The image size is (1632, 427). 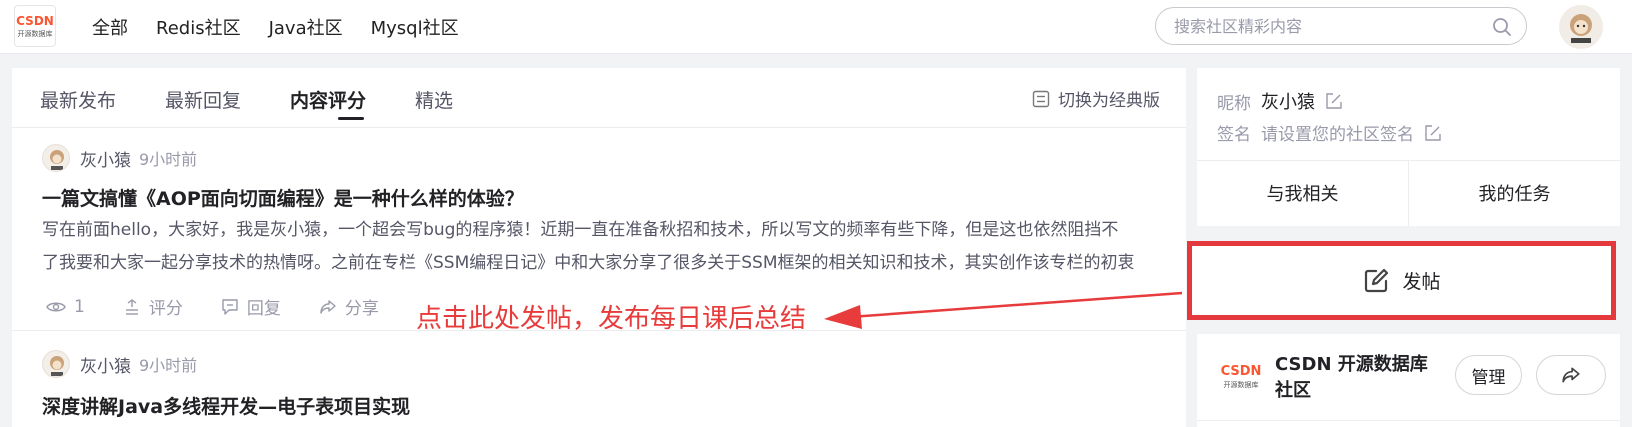 What do you see at coordinates (599, 98) in the screenshot?
I see `feed-tabs: 最新发布 最新回复 内容评分 精选 切换为经典版` at bounding box center [599, 98].